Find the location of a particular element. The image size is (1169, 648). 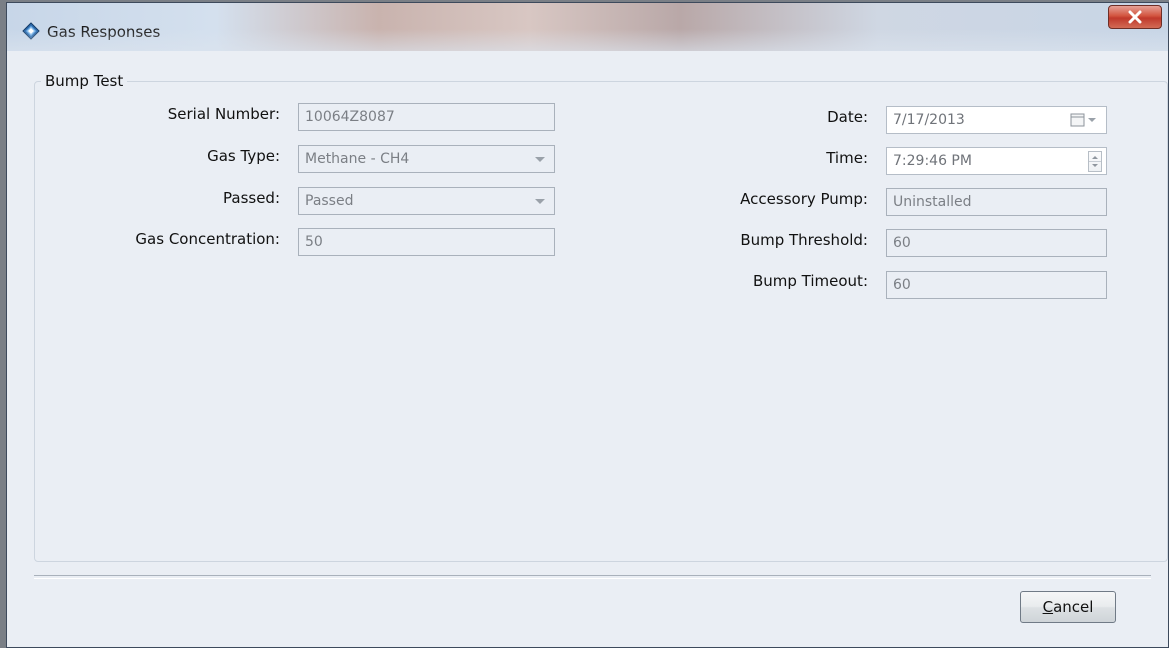

passed-value: Passed is located at coordinates (329, 201).